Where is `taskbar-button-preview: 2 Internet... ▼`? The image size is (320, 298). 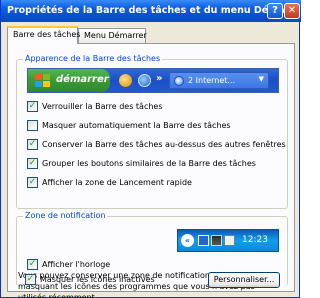
taskbar-button-preview: 2 Internet... ▼ is located at coordinates (219, 80).